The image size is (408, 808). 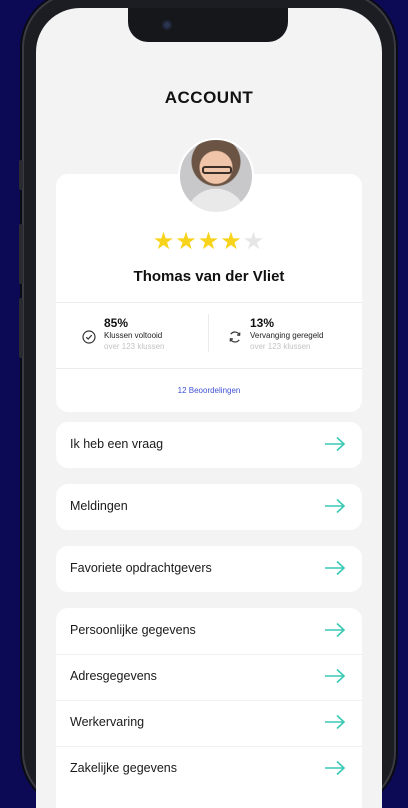 What do you see at coordinates (209, 97) in the screenshot?
I see `page-title: ACCOUNT` at bounding box center [209, 97].